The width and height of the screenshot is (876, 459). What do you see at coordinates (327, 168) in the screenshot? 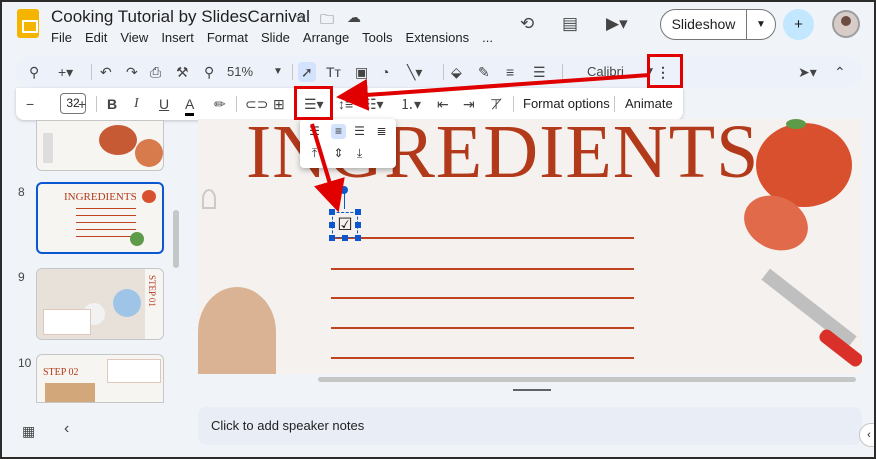
I see `arrow-to-checkbox` at bounding box center [327, 168].